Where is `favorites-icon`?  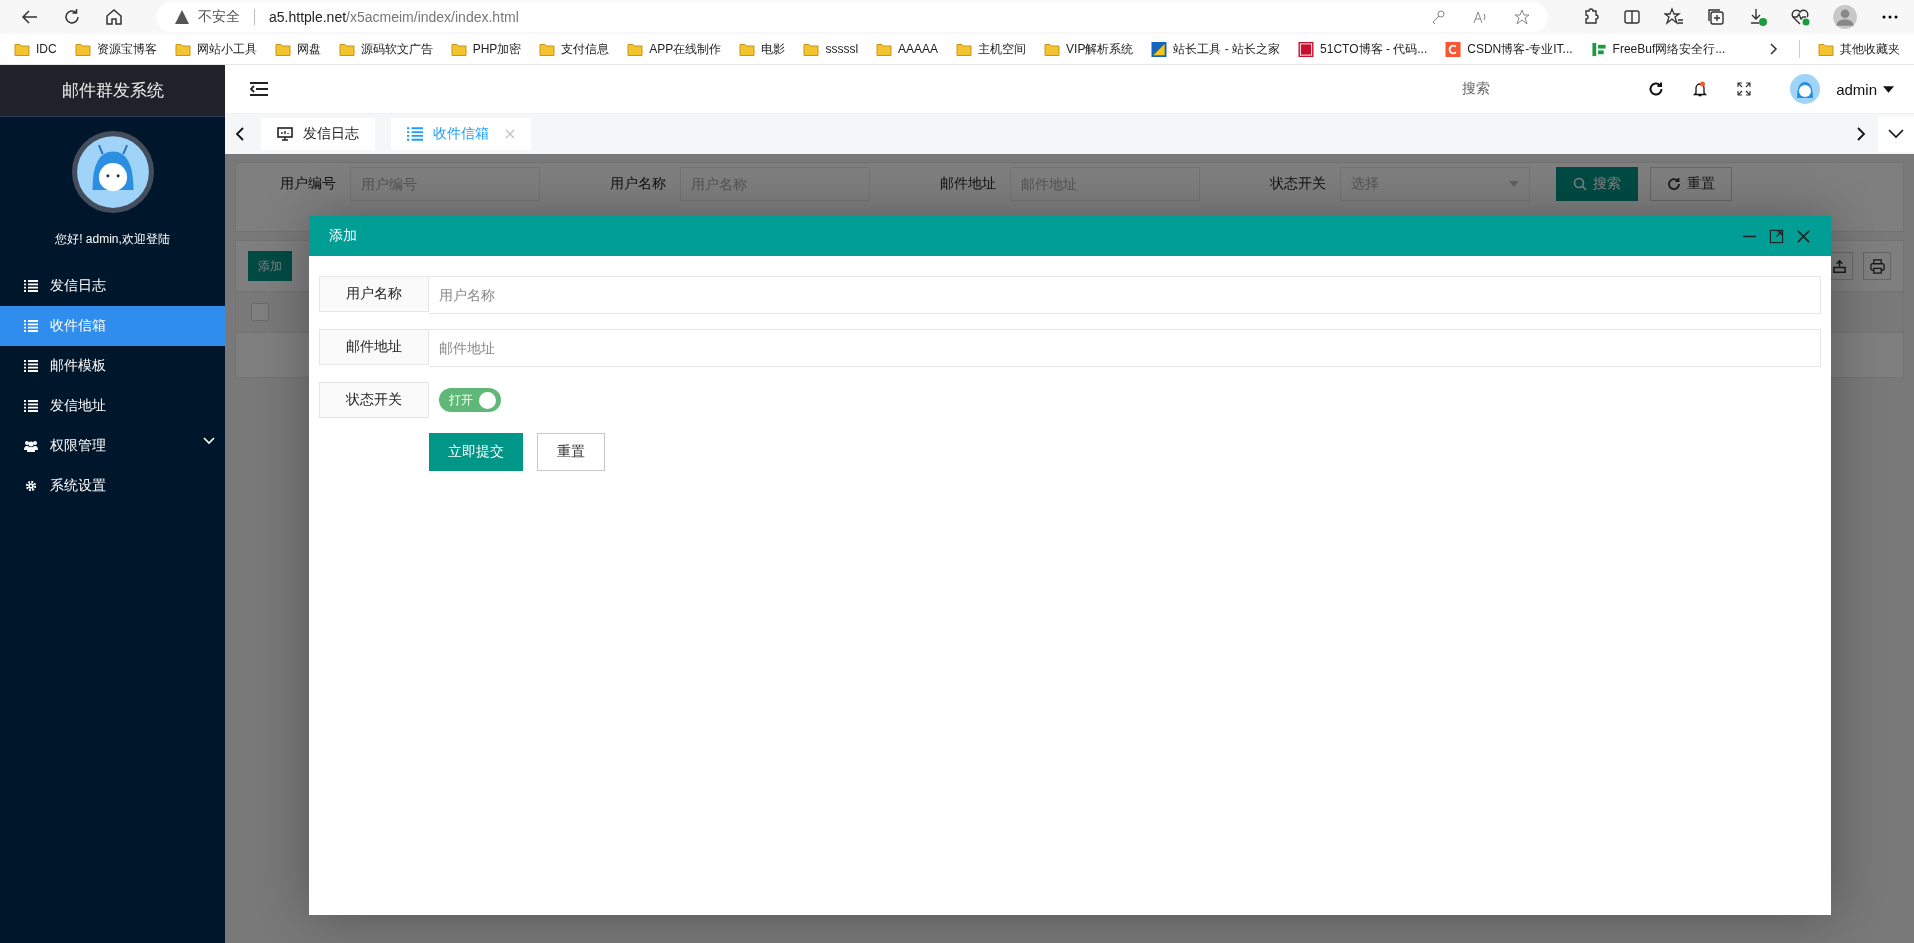
favorites-icon is located at coordinates (1674, 17).